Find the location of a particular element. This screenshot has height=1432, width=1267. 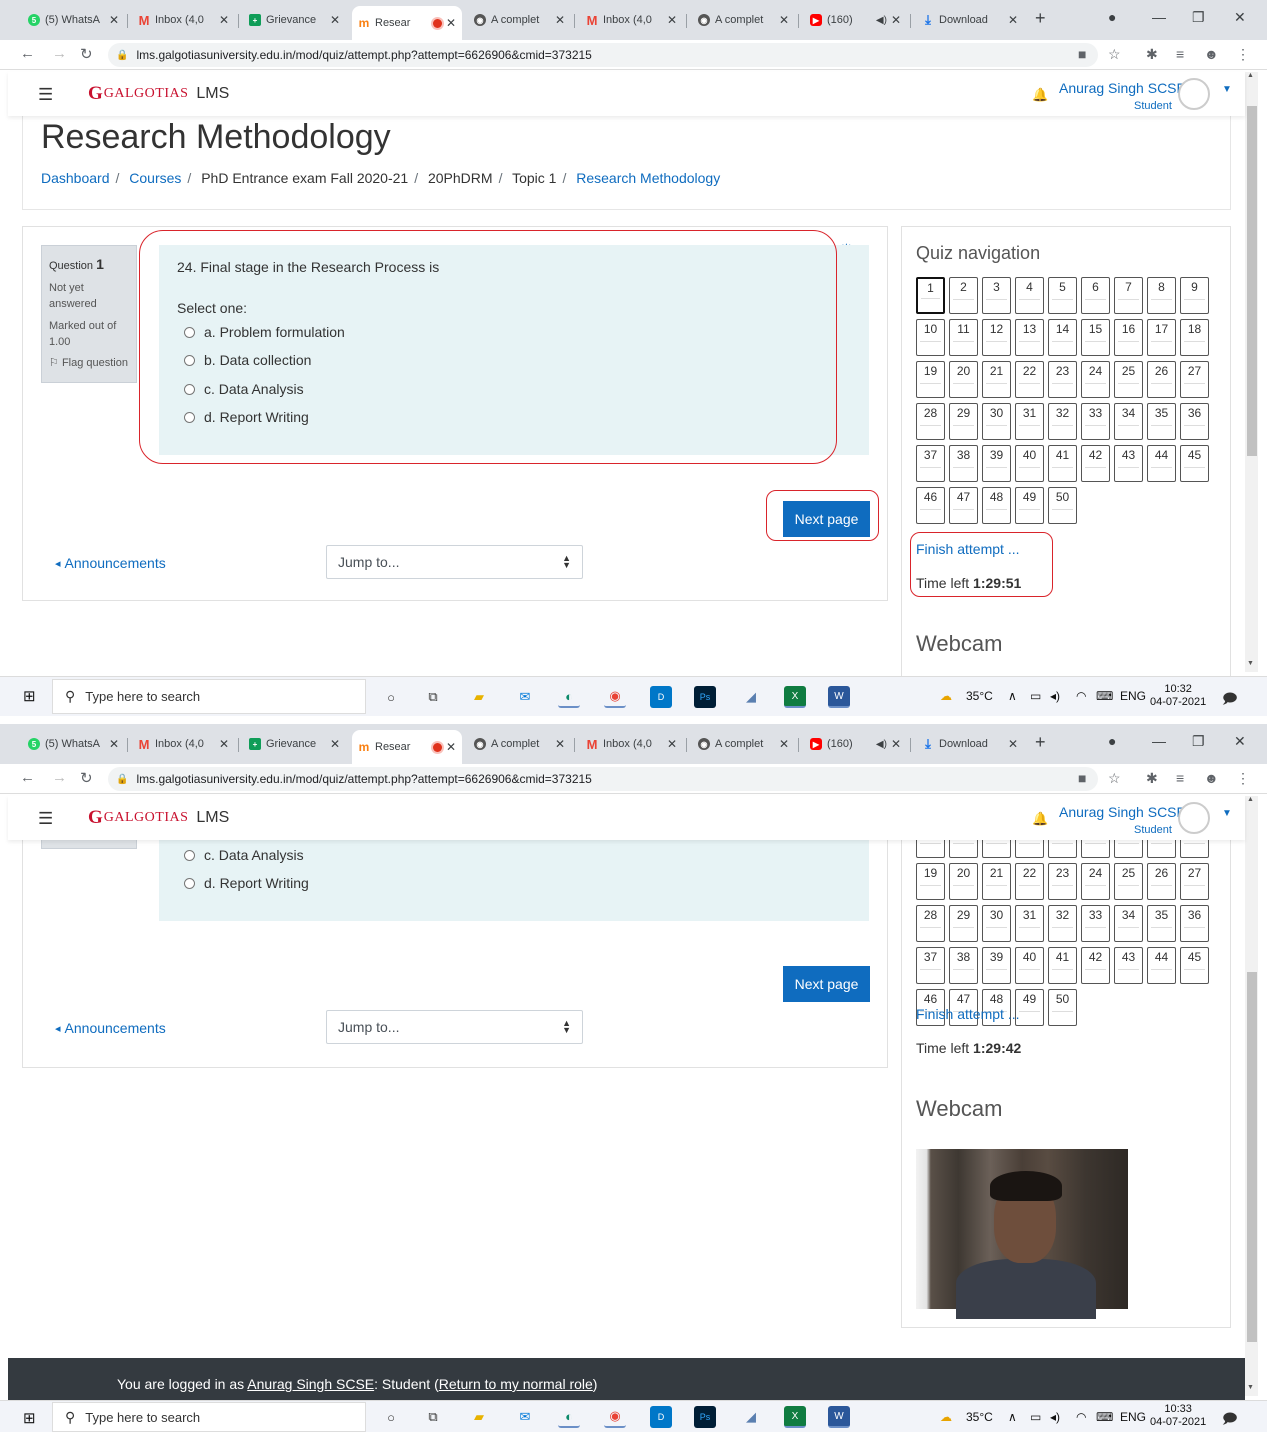

tab-inbox: M Inbox (4,0 ✕ is located at coordinates (183, 20).